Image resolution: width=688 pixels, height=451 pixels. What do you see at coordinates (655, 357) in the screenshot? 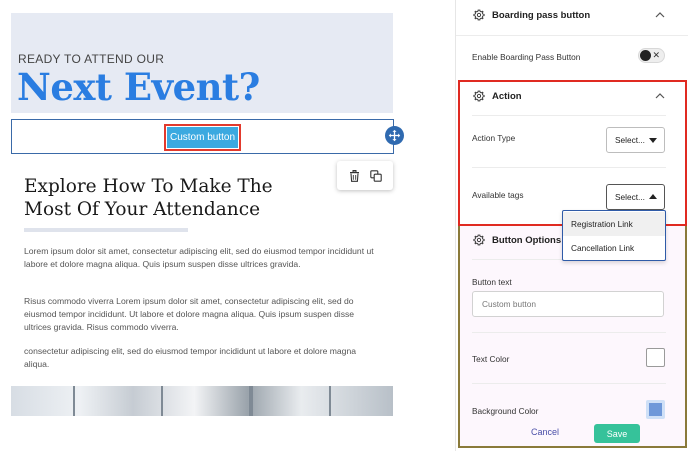
I see `text-color-swatch` at bounding box center [655, 357].